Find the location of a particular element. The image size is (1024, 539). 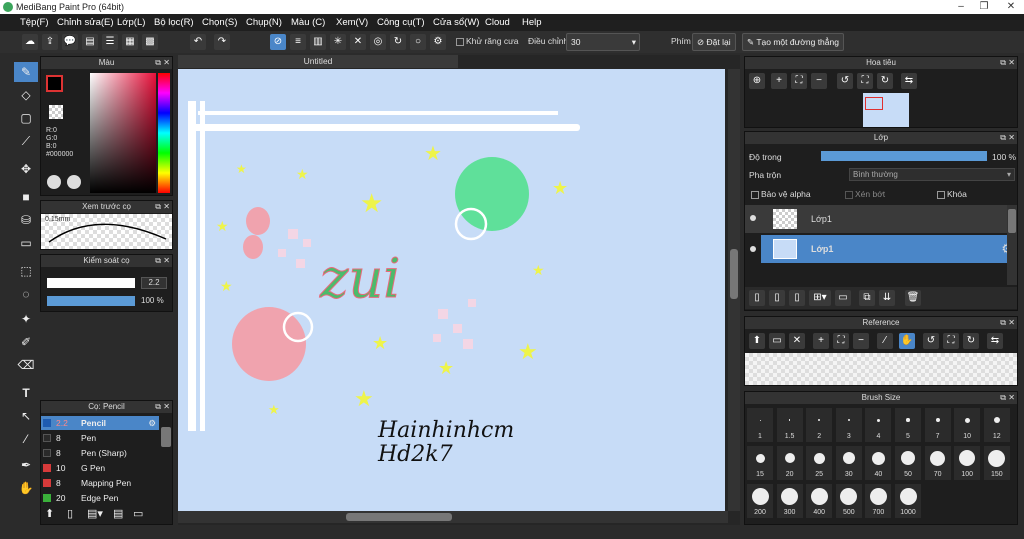

brush-menu-icon: ▤▾ is located at coordinates (97, 514).